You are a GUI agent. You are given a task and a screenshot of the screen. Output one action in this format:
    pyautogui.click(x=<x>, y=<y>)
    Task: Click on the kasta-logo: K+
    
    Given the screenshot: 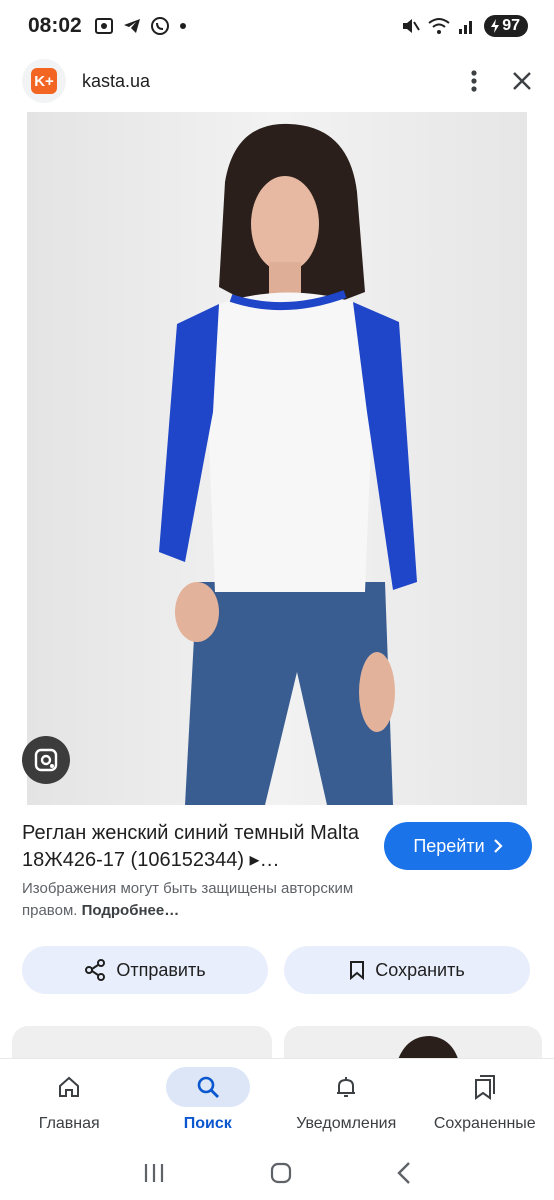 What is the action you would take?
    pyautogui.click(x=44, y=81)
    